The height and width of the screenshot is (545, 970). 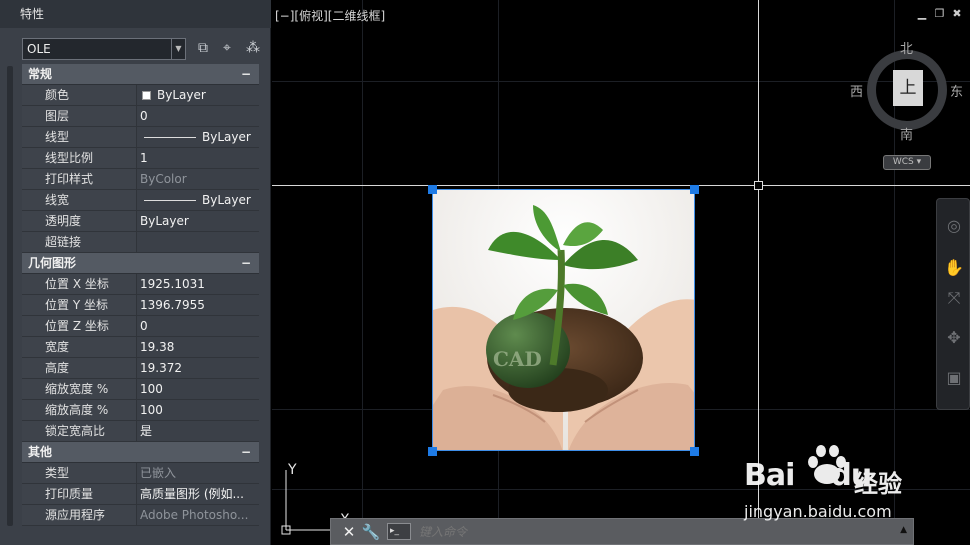 What do you see at coordinates (39, 49) in the screenshot?
I see `object-type-value: OLE` at bounding box center [39, 49].